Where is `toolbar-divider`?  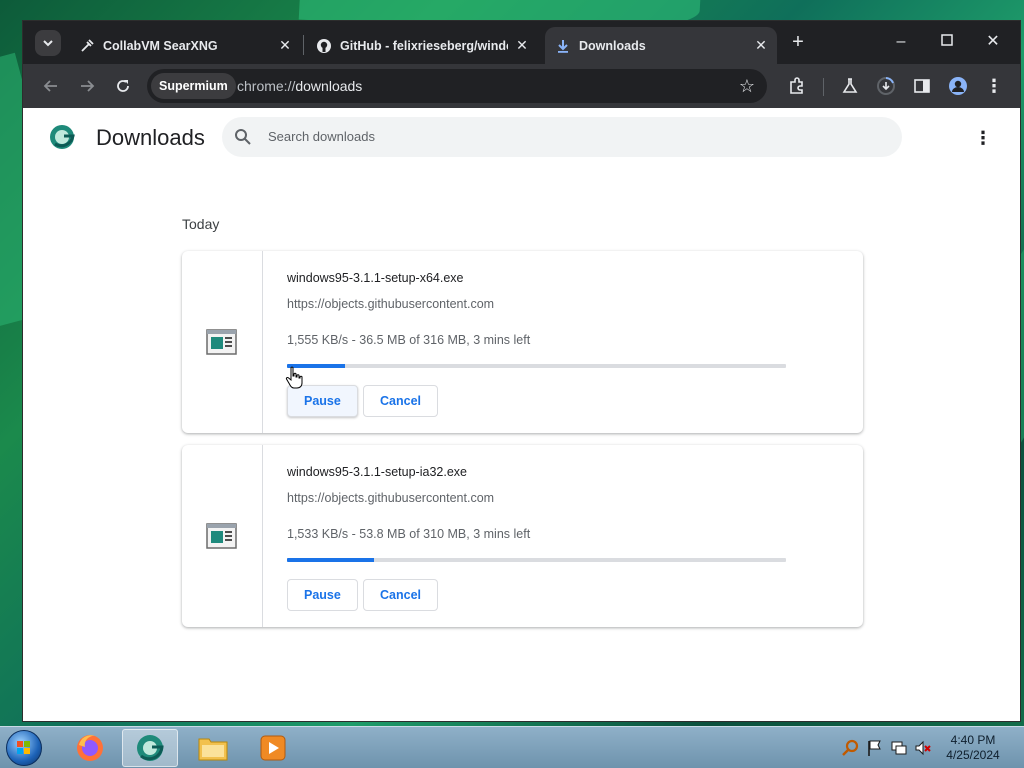
toolbar-divider is located at coordinates (823, 87).